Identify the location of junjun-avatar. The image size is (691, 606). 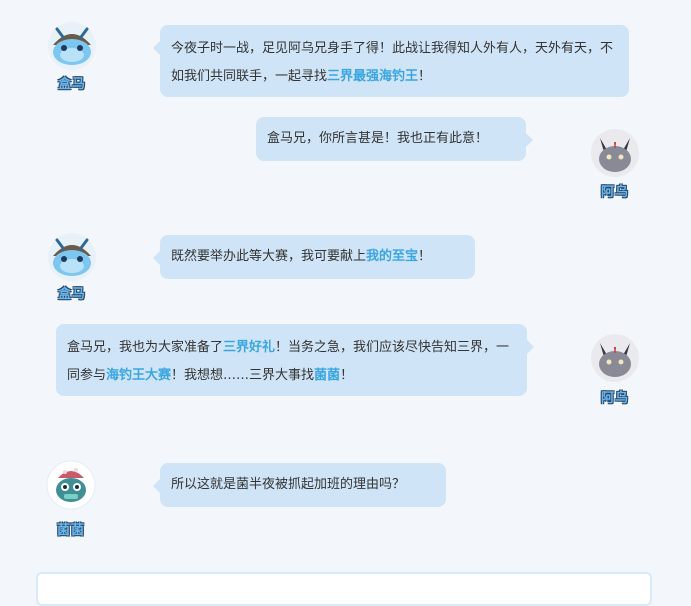
(71, 485).